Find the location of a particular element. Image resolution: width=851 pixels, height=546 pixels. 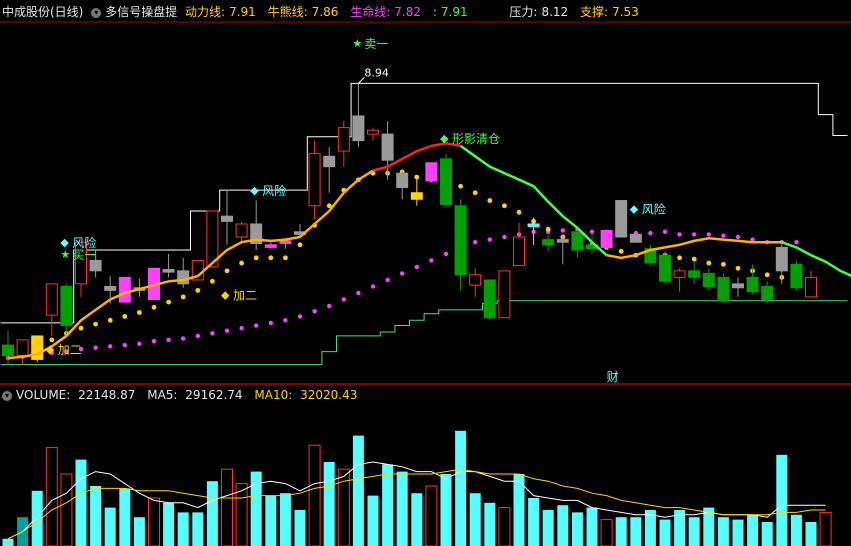

signal-label: 风险 is located at coordinates (274, 190).